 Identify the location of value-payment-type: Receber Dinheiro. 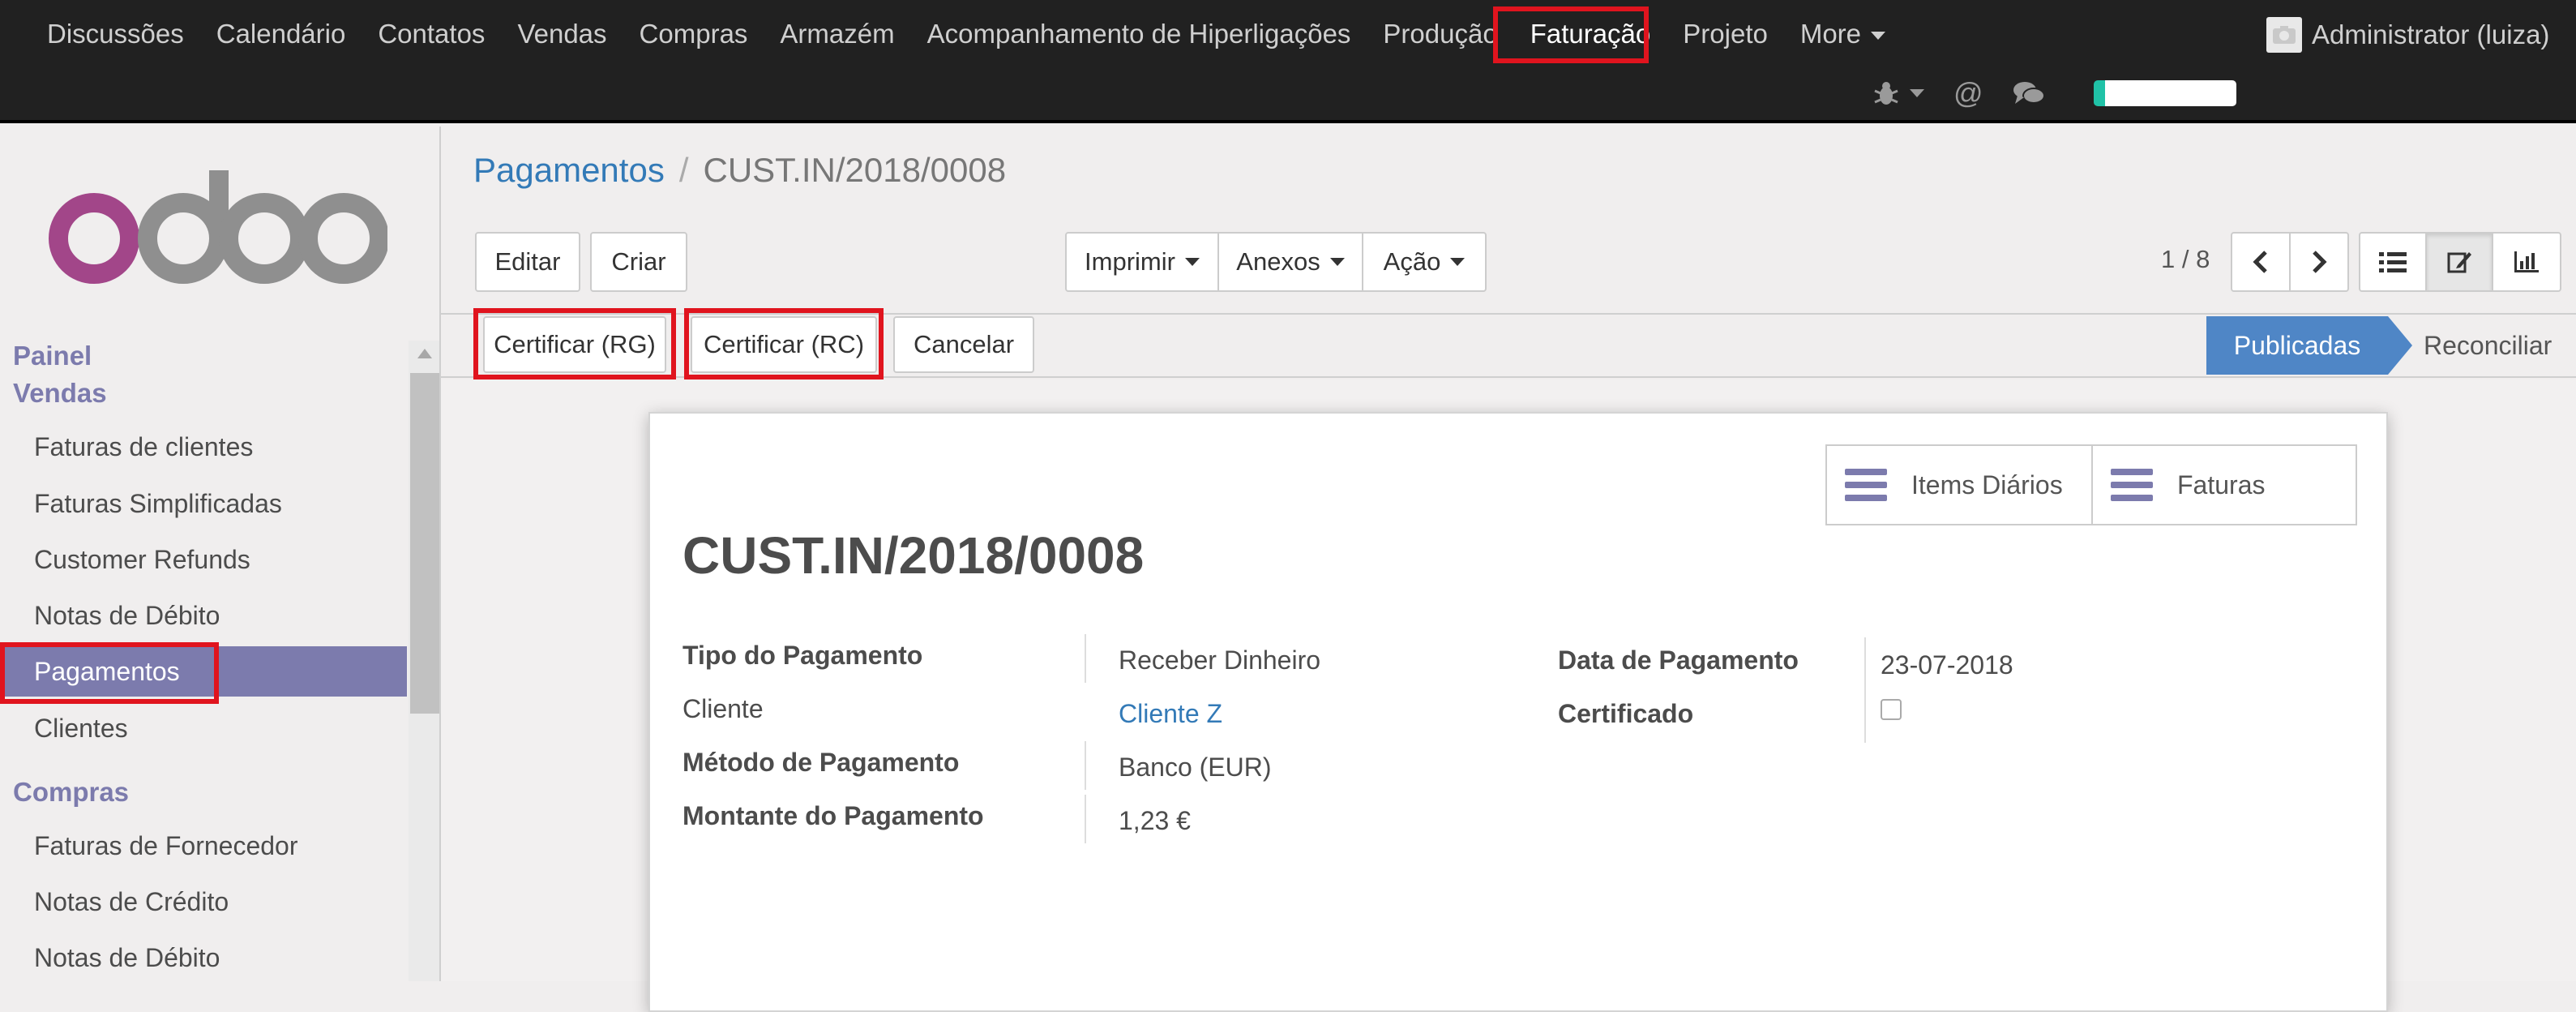
(1220, 660).